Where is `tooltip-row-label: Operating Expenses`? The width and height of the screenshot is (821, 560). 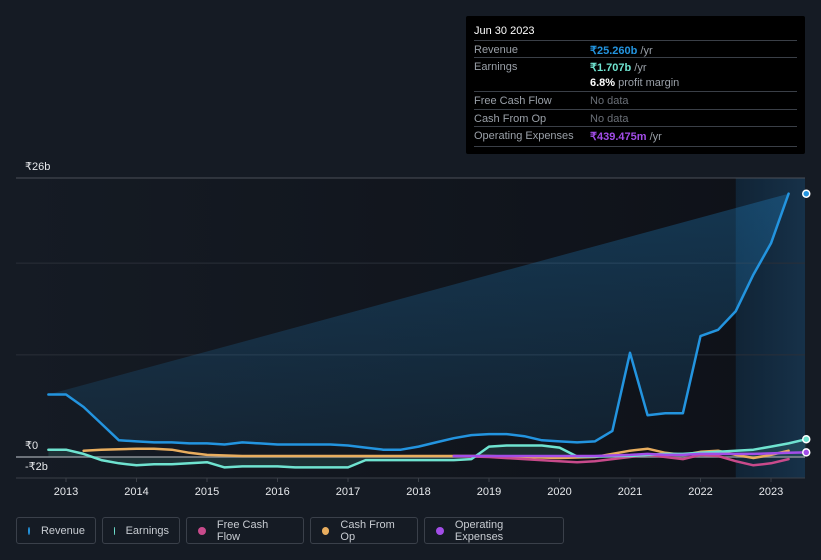 tooltip-row-label: Operating Expenses is located at coordinates (524, 136).